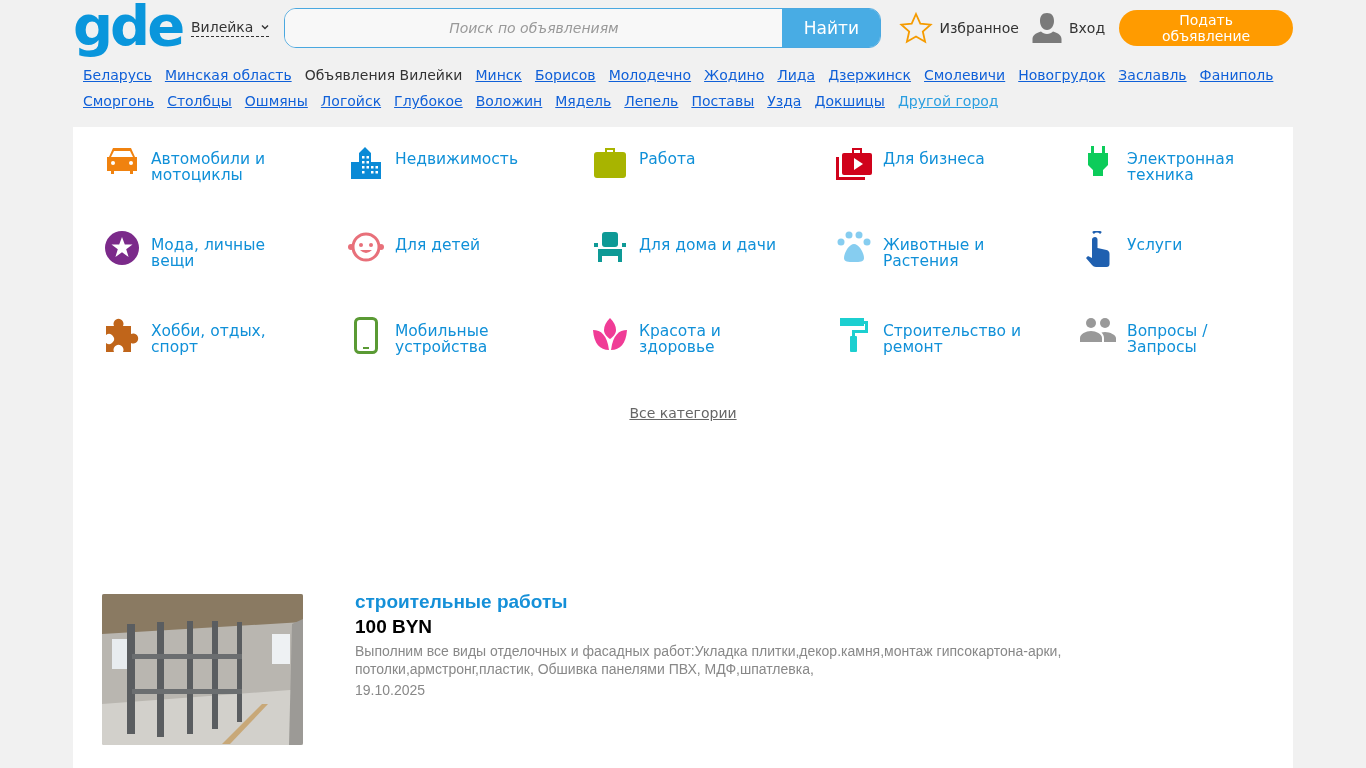 The image size is (1366, 768). Describe the element at coordinates (195, 360) in the screenshot. I see `category-link: Хобби, отдых, спорт` at that location.